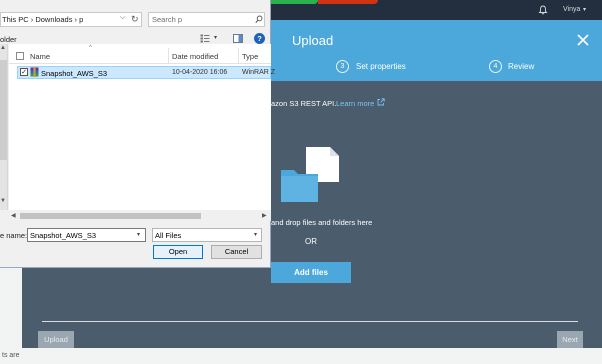 This screenshot has height=364, width=602. I want to click on chevron-down-icon: ⌵, so click(122, 18).